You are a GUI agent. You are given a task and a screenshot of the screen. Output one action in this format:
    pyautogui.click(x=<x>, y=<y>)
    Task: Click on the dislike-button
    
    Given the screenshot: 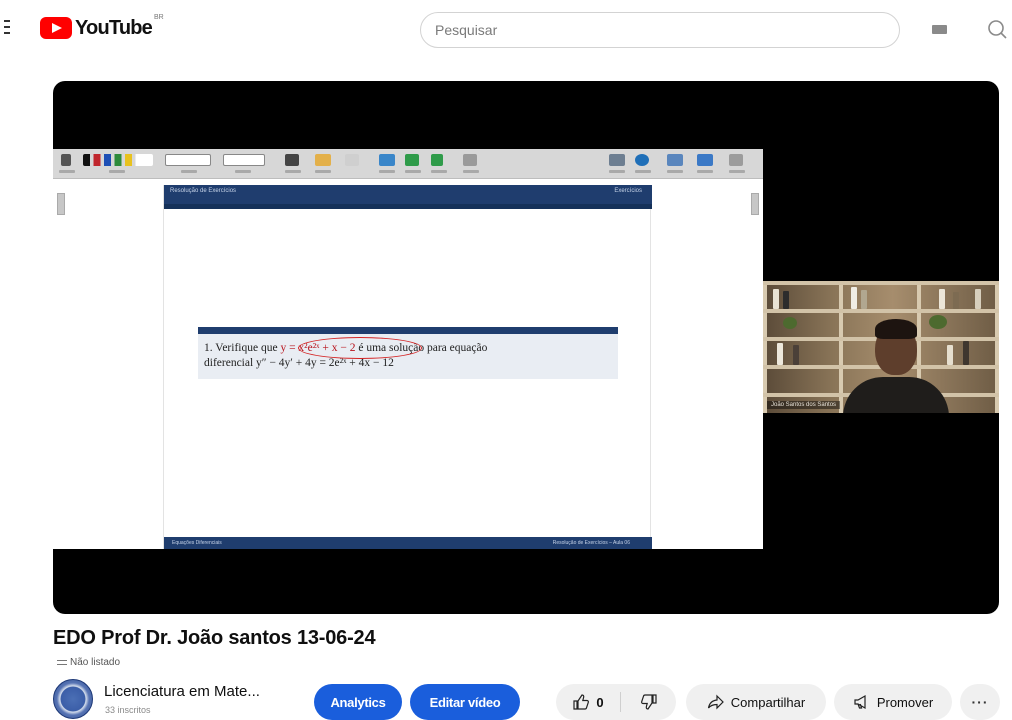 What is the action you would take?
    pyautogui.click(x=649, y=702)
    